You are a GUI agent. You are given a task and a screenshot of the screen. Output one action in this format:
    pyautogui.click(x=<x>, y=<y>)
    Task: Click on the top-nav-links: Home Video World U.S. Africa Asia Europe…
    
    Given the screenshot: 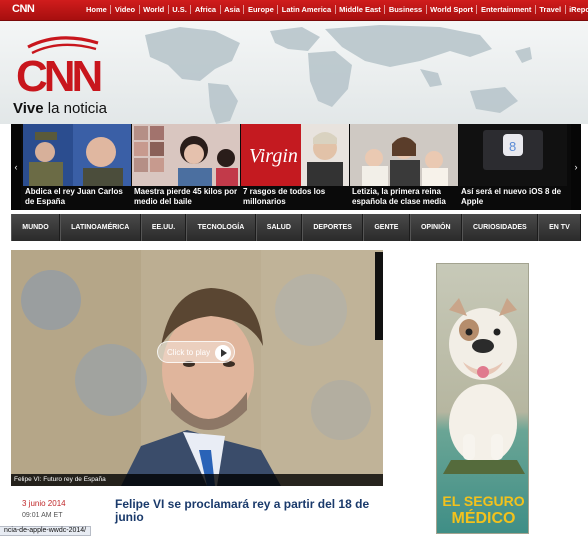 What is the action you would take?
    pyautogui.click(x=337, y=9)
    